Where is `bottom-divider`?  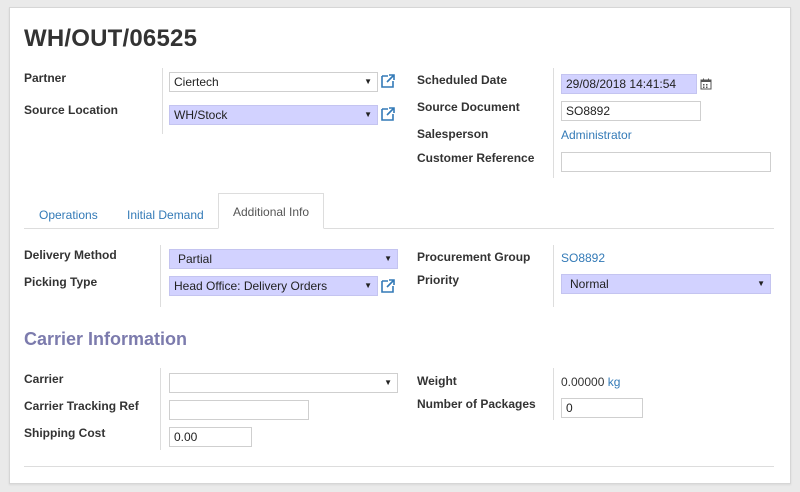
bottom-divider is located at coordinates (399, 466).